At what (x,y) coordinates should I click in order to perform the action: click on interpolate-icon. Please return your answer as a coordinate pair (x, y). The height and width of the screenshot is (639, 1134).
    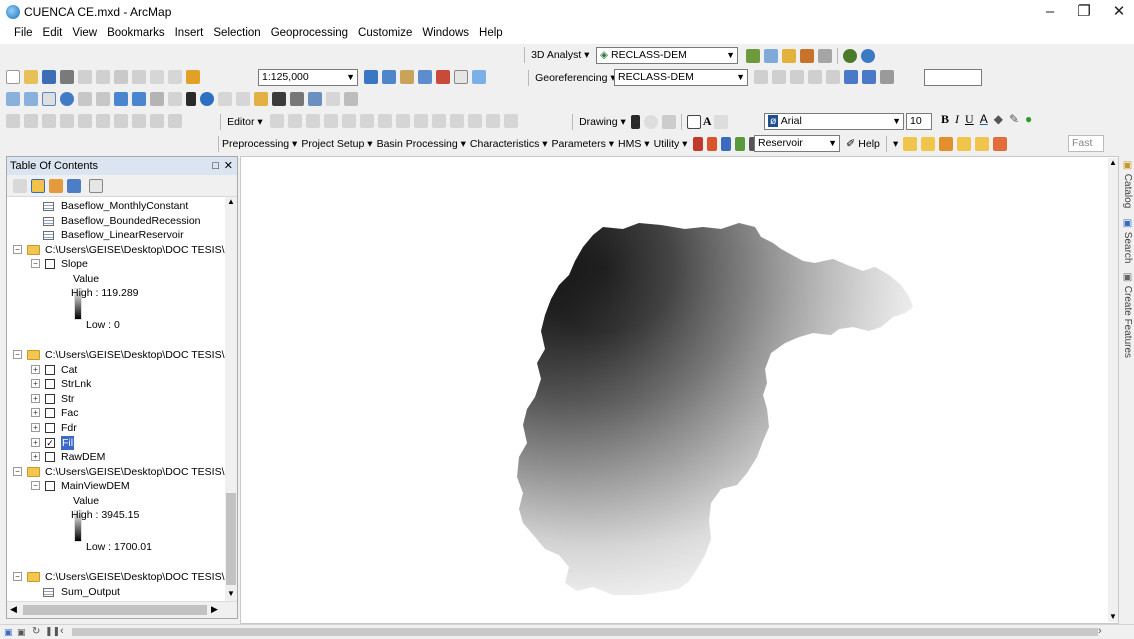
    Looking at the image, I should click on (807, 56).